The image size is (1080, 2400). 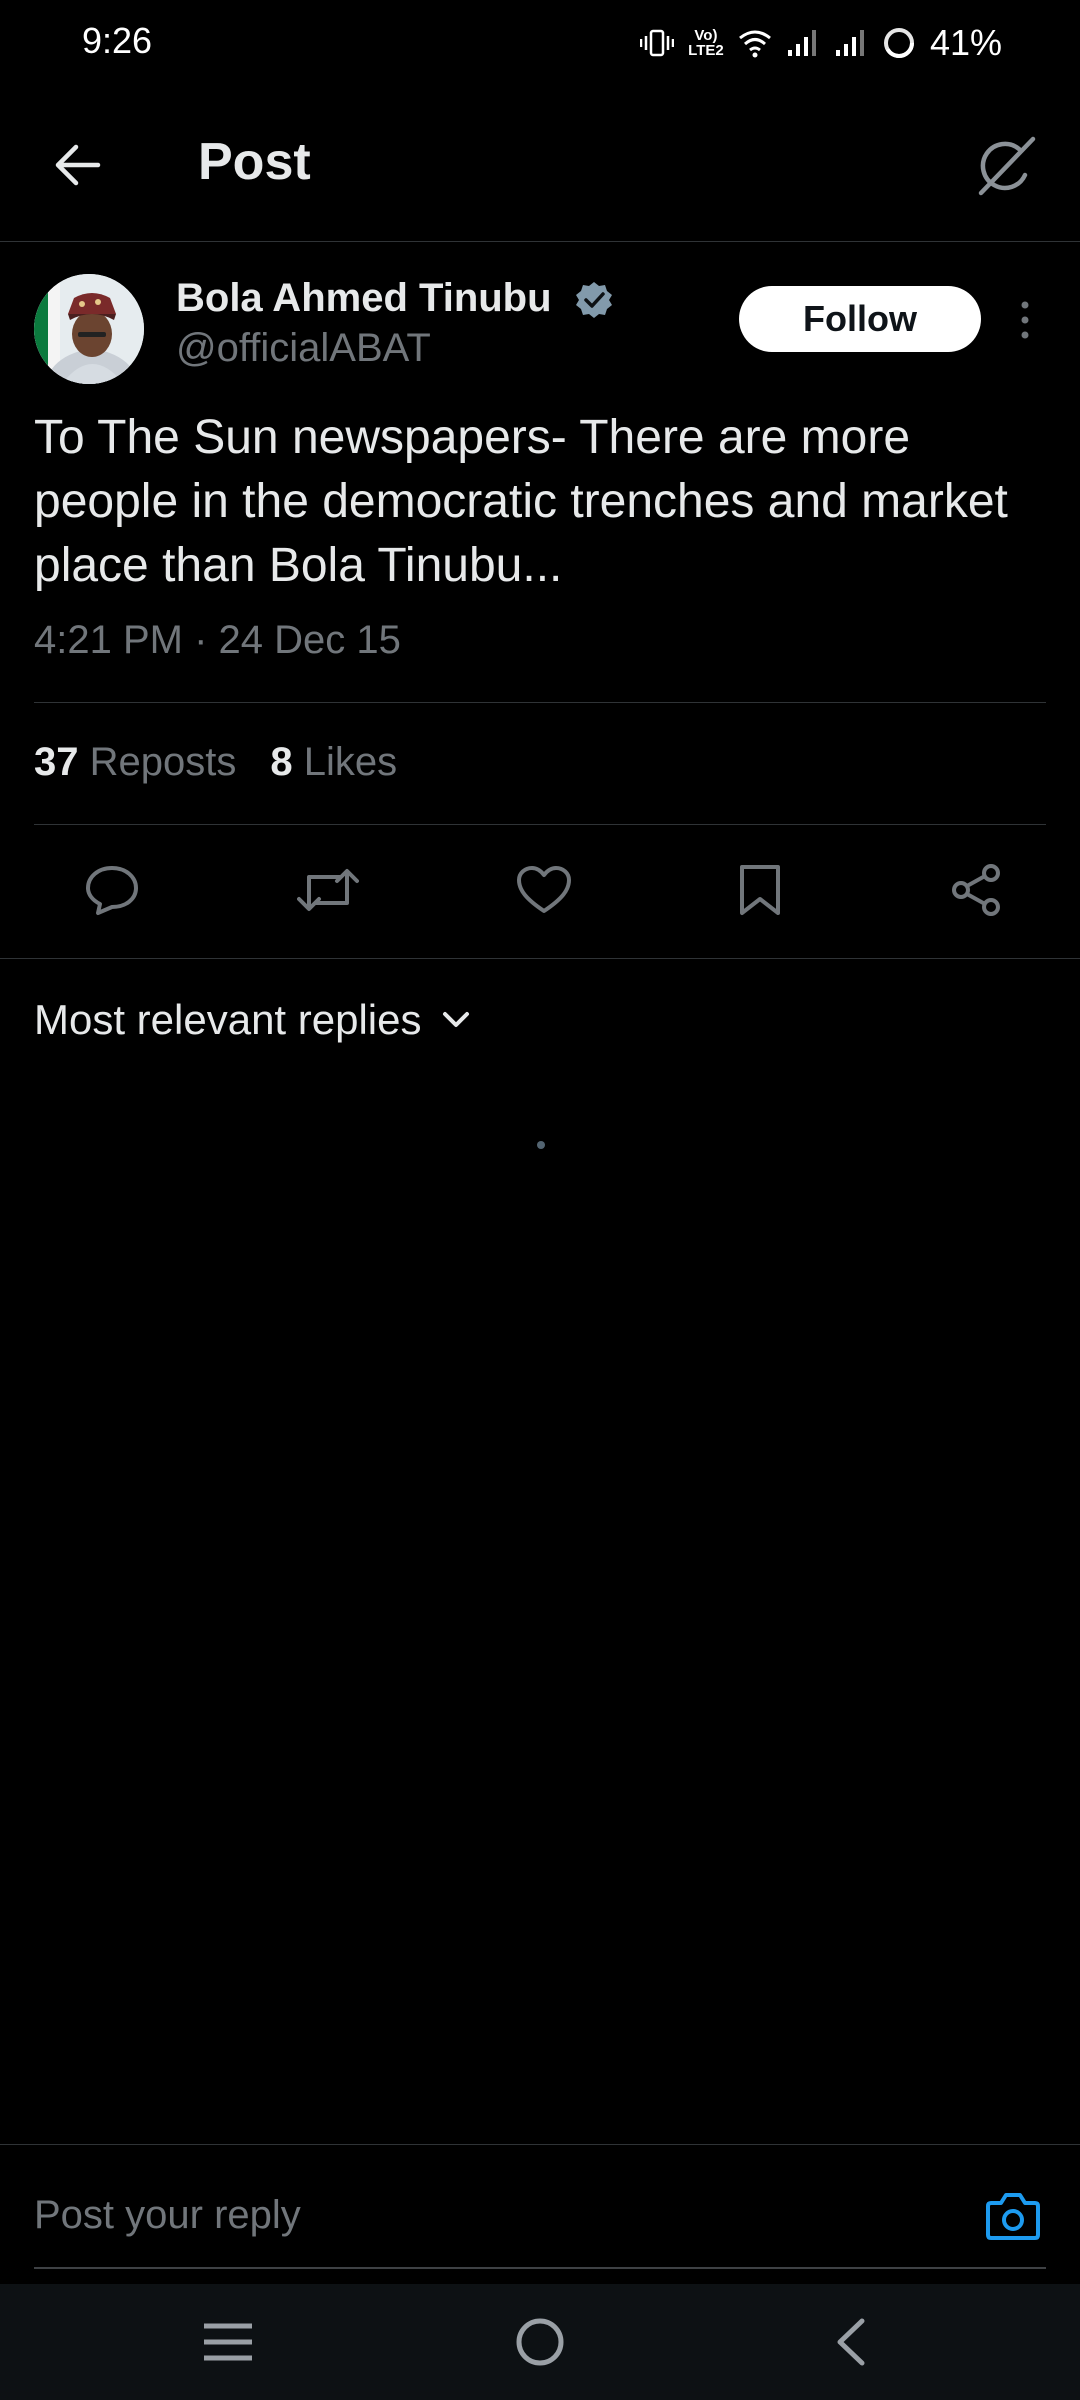 What do you see at coordinates (228, 1019) in the screenshot?
I see `replies-sort-label: Most relevant replies` at bounding box center [228, 1019].